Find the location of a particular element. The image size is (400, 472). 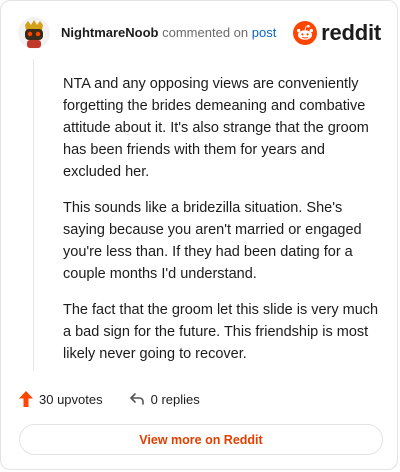

reply-arrow-icon is located at coordinates (136, 399).